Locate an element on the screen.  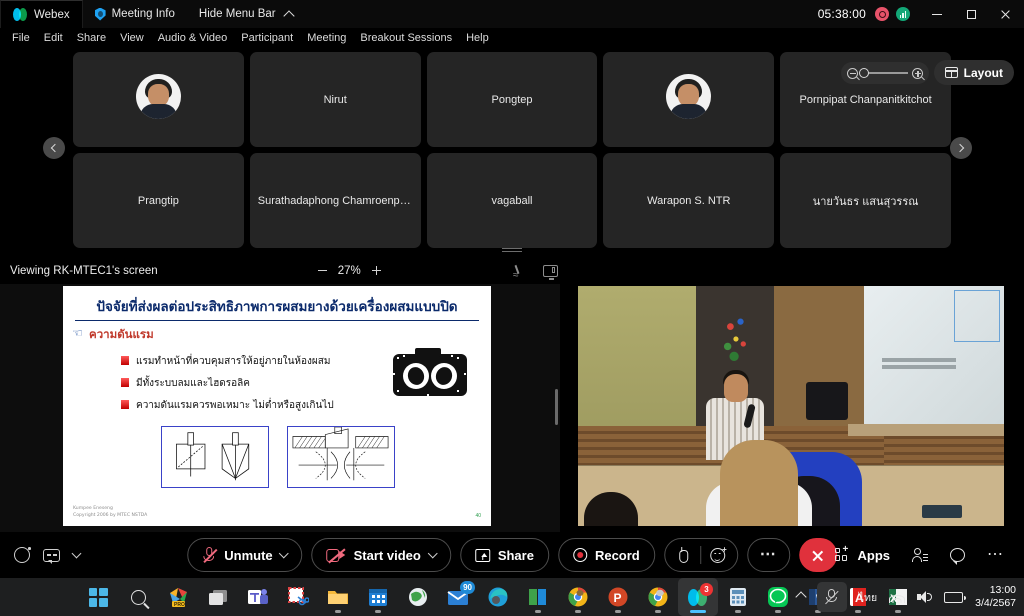
bullet-square-icon is located at coordinates (125, 360).